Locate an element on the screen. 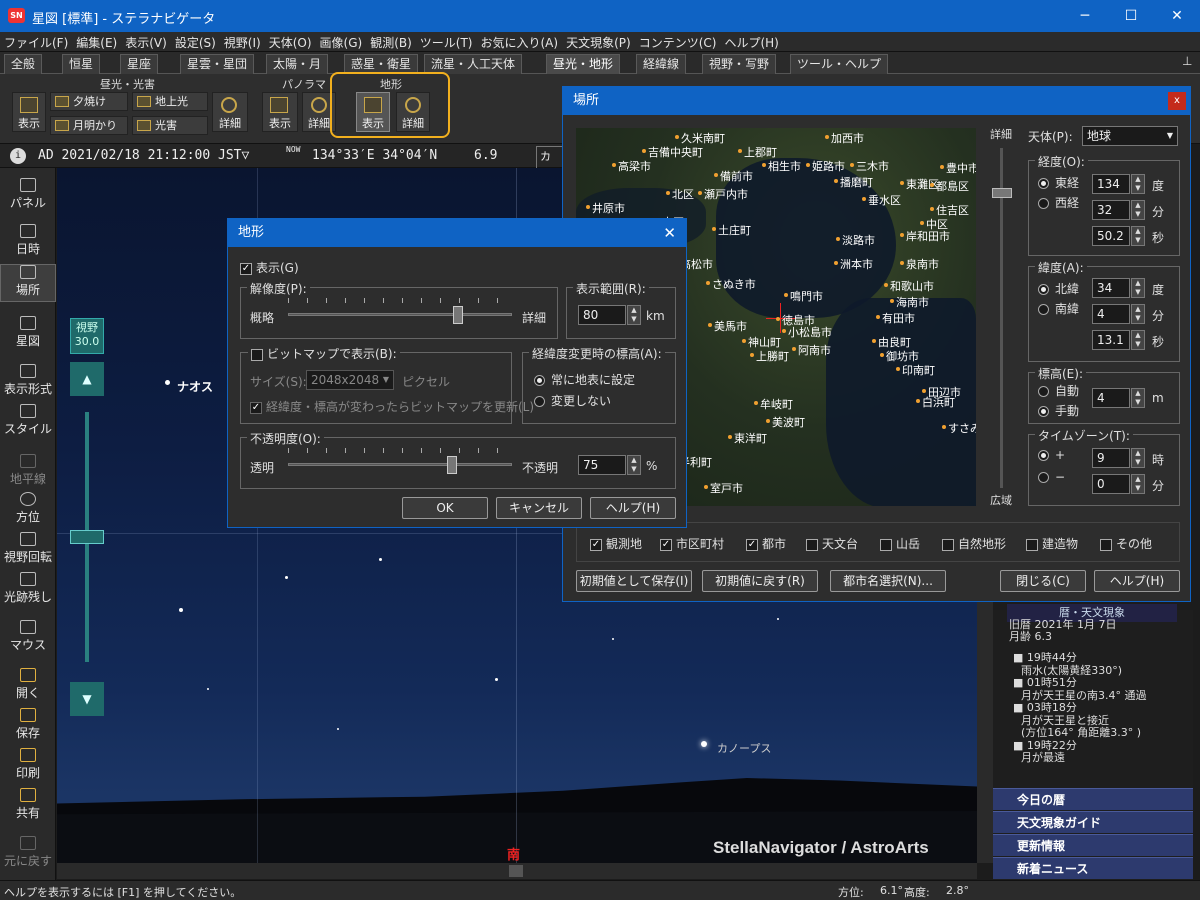 The width and height of the screenshot is (1200, 900). panorama-show-button: 表示 is located at coordinates (280, 112).